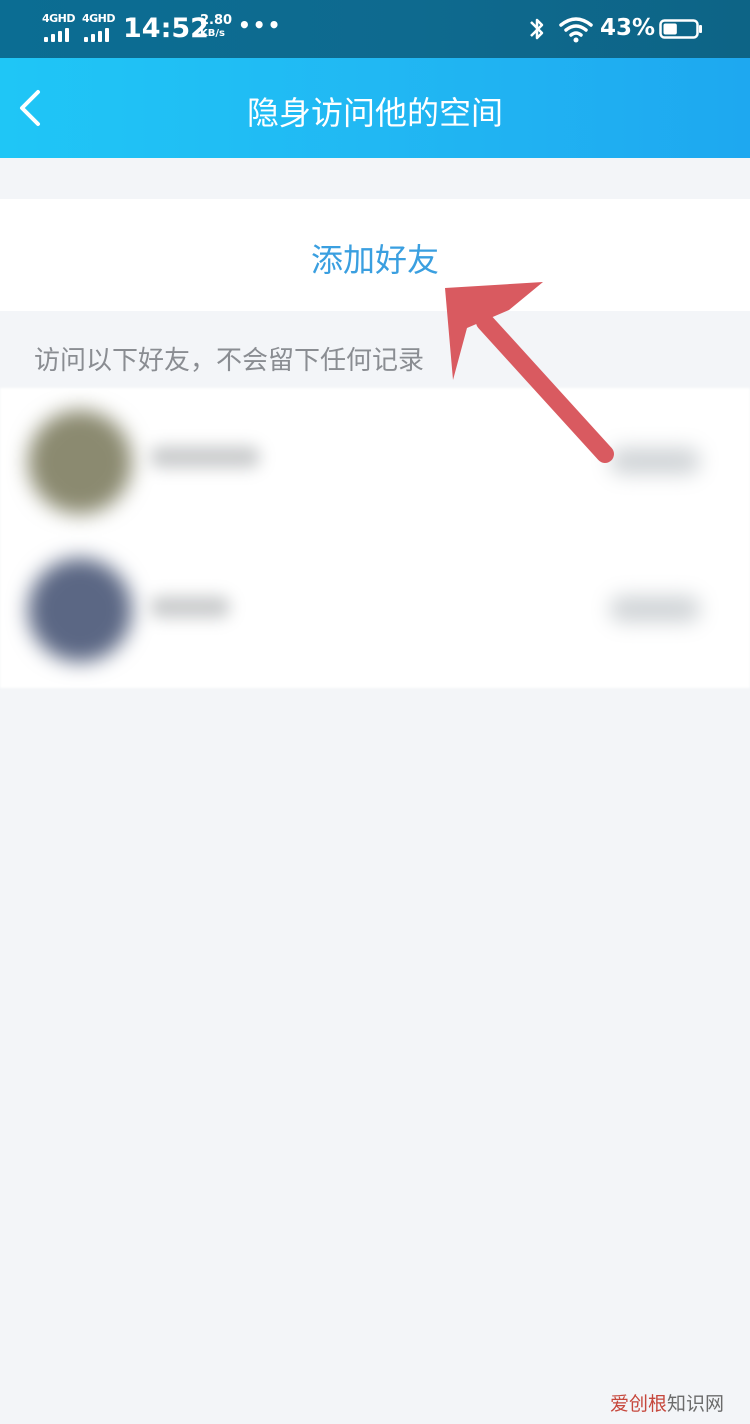 This screenshot has width=750, height=1424. I want to click on watermark: 爱创根知识网, so click(666, 1404).